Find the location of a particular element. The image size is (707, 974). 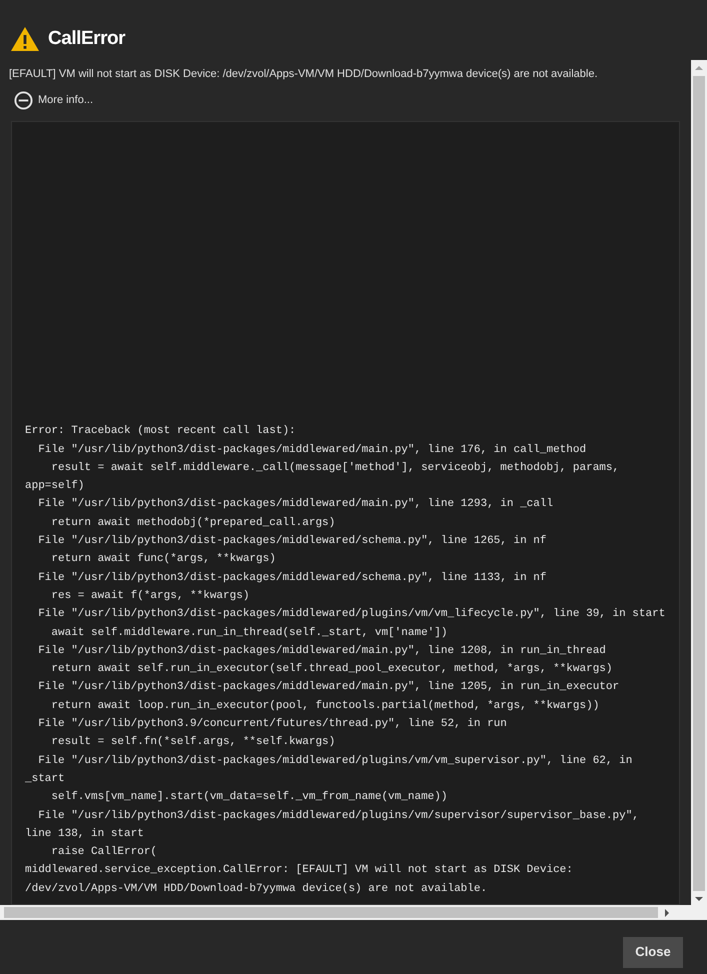

traceback-line: return await loop.run_in_executor(pool, functools.partial(method, *args, **kwargs)) is located at coordinates (325, 706).